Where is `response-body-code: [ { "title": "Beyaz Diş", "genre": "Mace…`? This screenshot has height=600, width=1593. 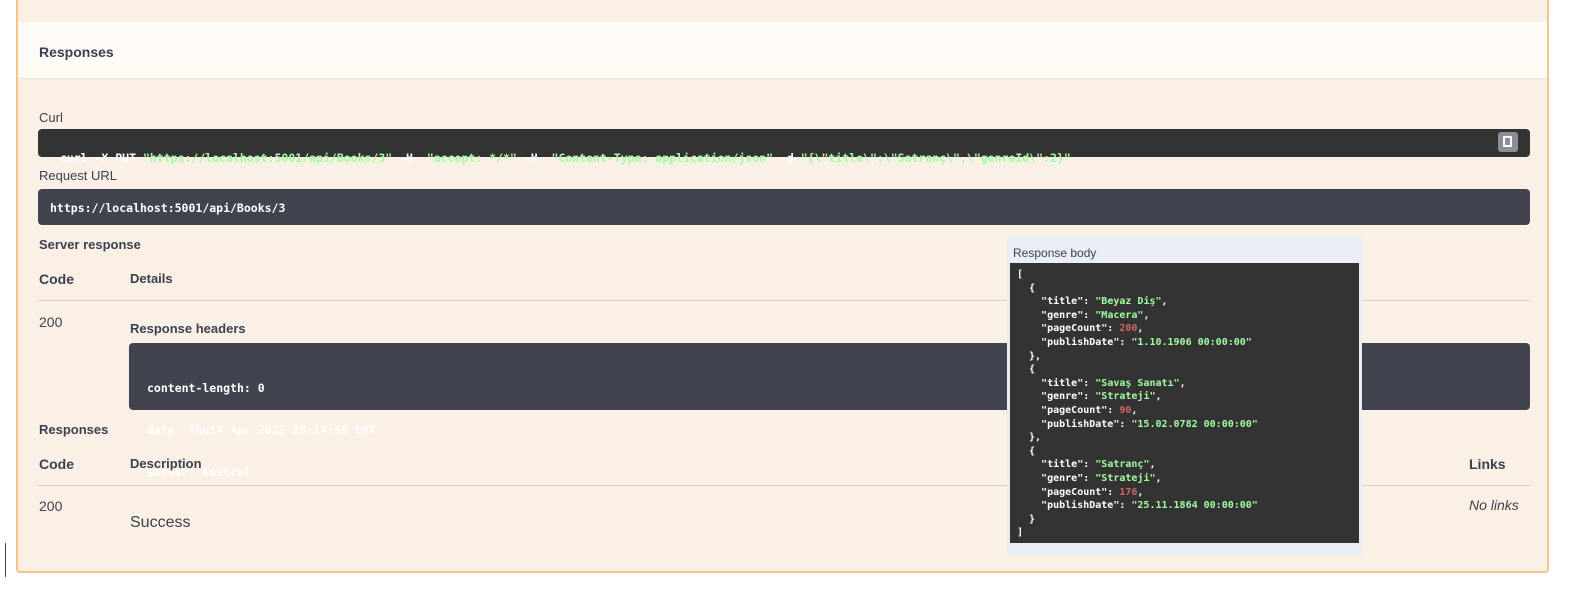
response-body-code: [ { "title": "Beyaz Diş", "genre": "Mace… is located at coordinates (1184, 403).